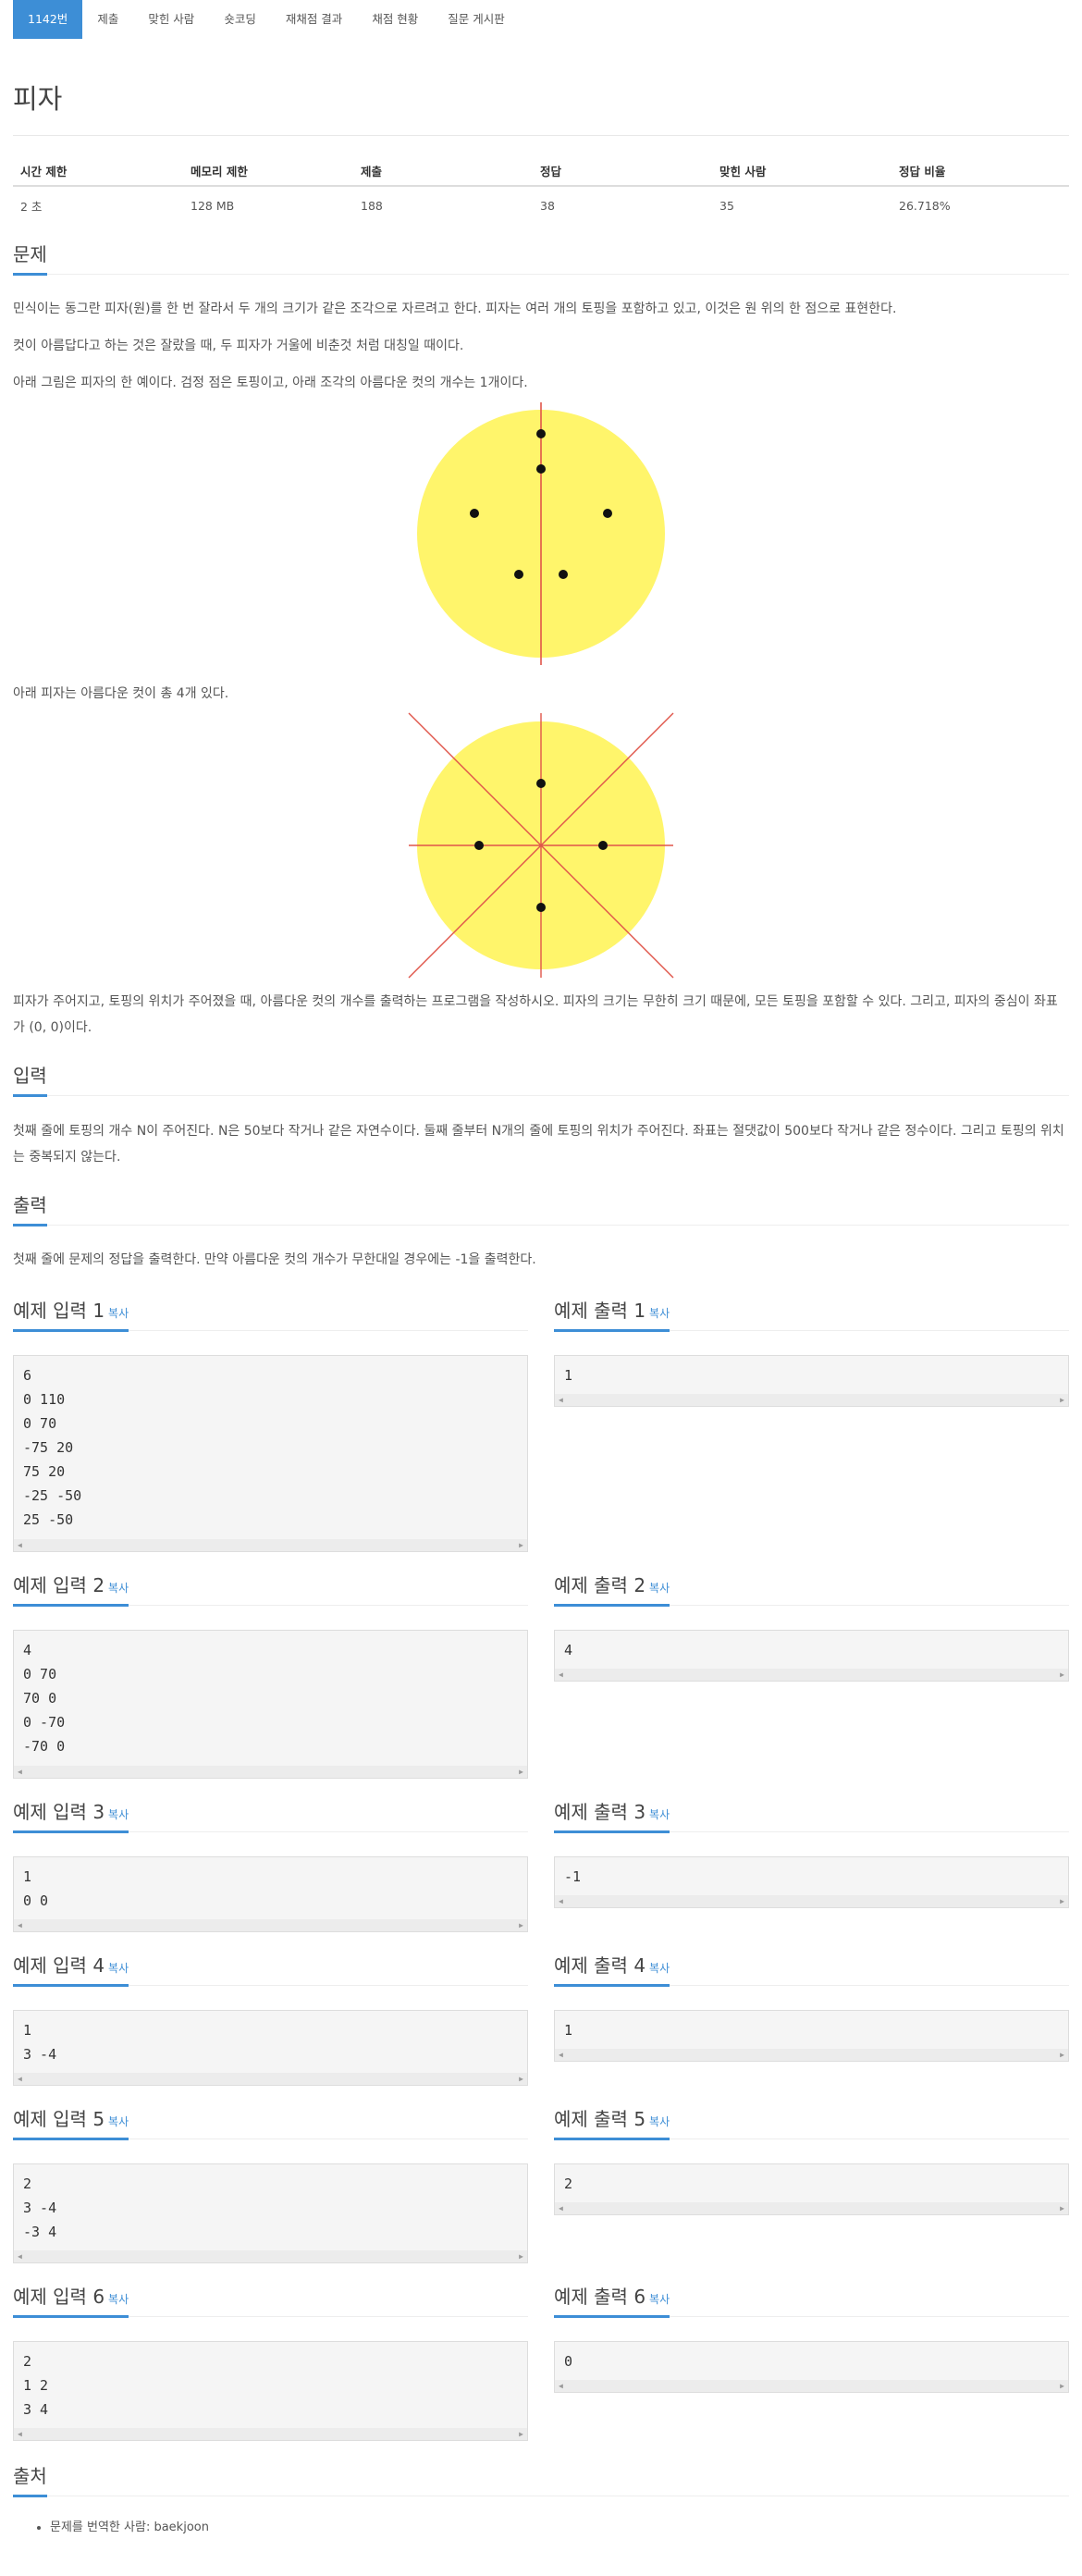  Describe the element at coordinates (476, 19) in the screenshot. I see `tab-board: 질문 게시판` at that location.